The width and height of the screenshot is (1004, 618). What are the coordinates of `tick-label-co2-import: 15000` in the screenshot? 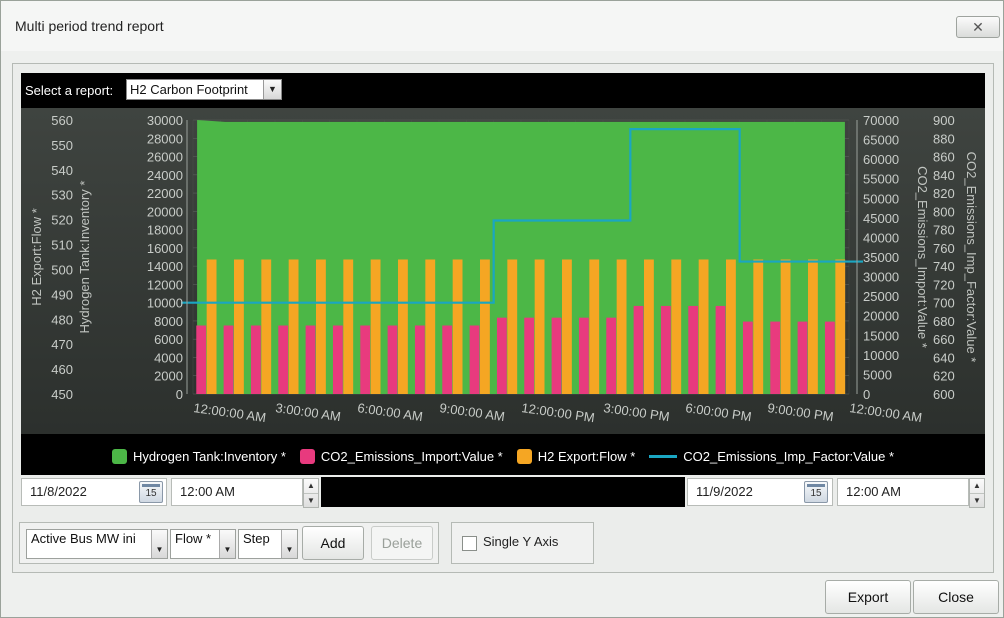 It's located at (881, 335).